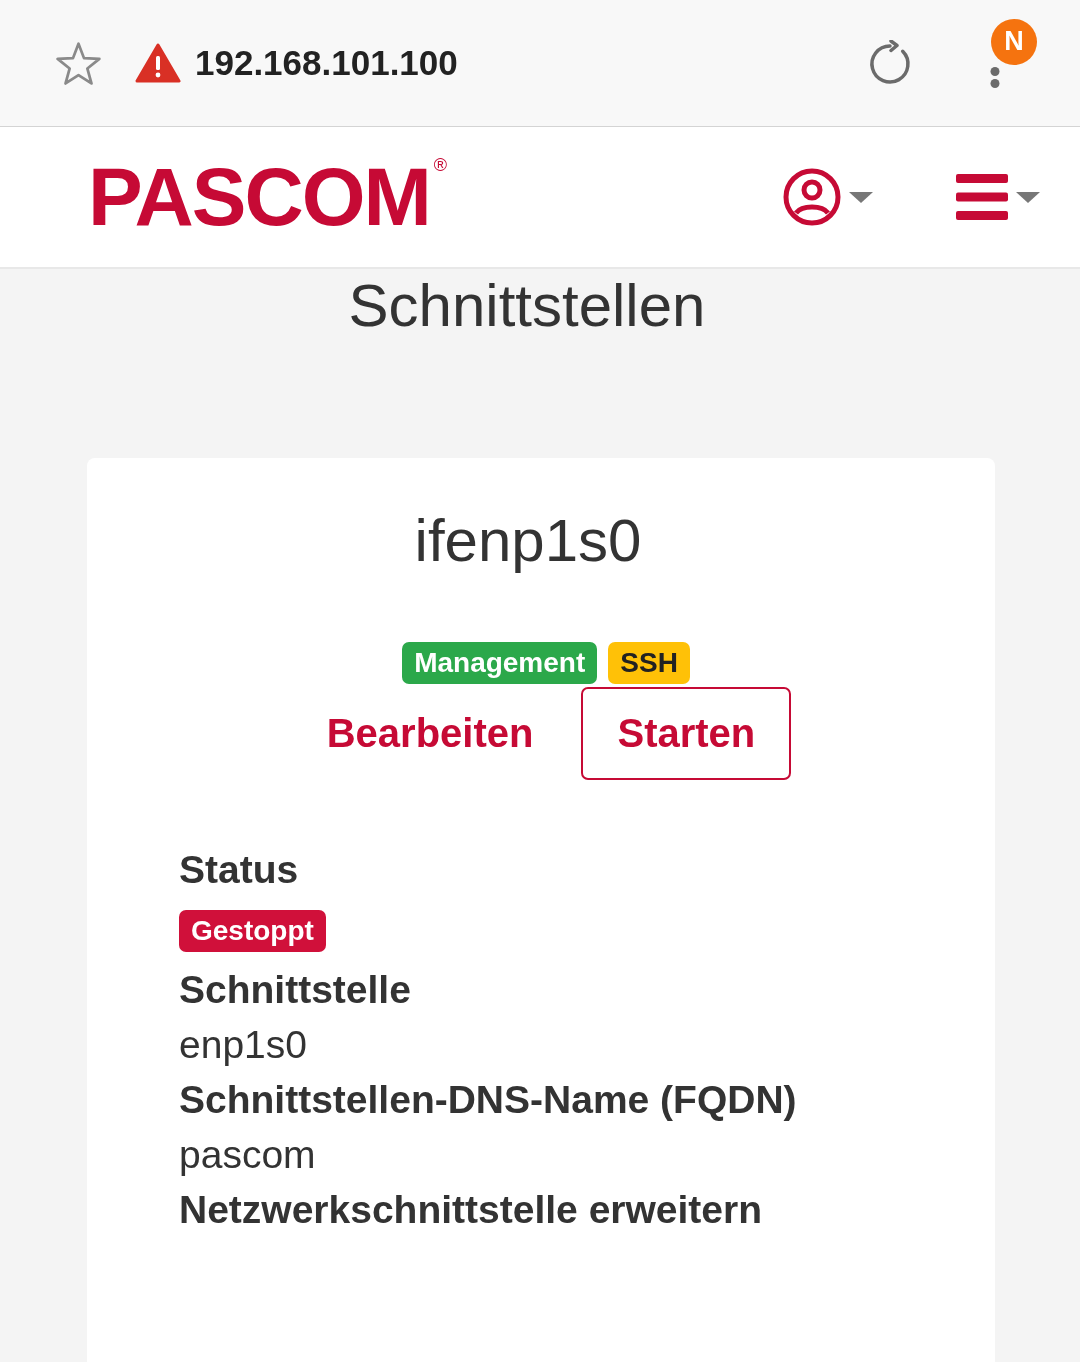  I want to click on field-label: Schnittstellen-DNS-Name (FQDN), so click(488, 1100).